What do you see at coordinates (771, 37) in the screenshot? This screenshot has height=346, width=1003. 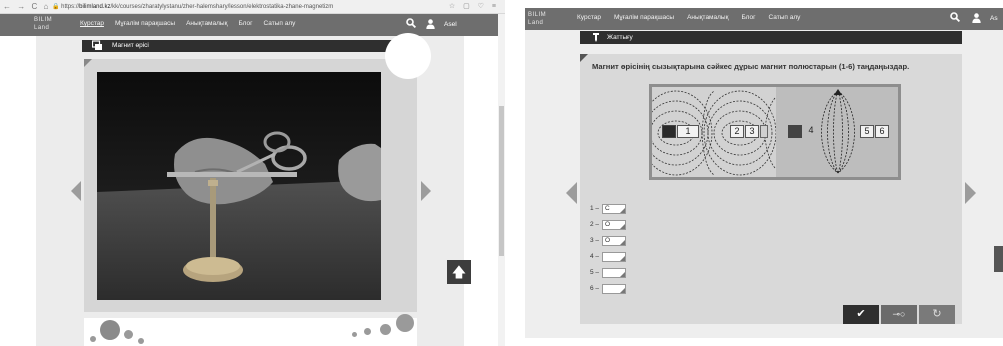 I see `exercise-section-header: Жаттығу` at bounding box center [771, 37].